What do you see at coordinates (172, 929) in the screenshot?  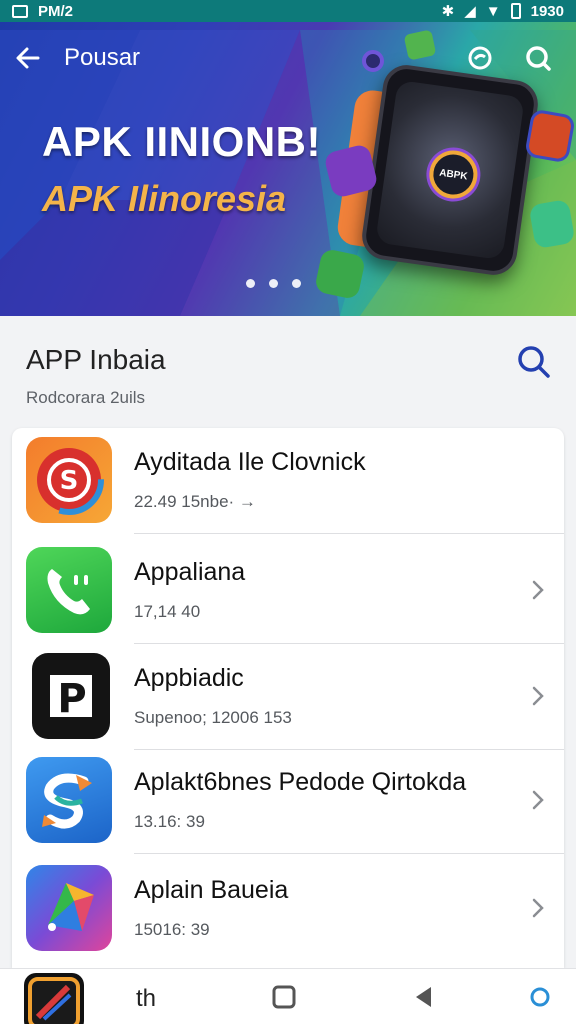 I see `app-meta: 15016: 39` at bounding box center [172, 929].